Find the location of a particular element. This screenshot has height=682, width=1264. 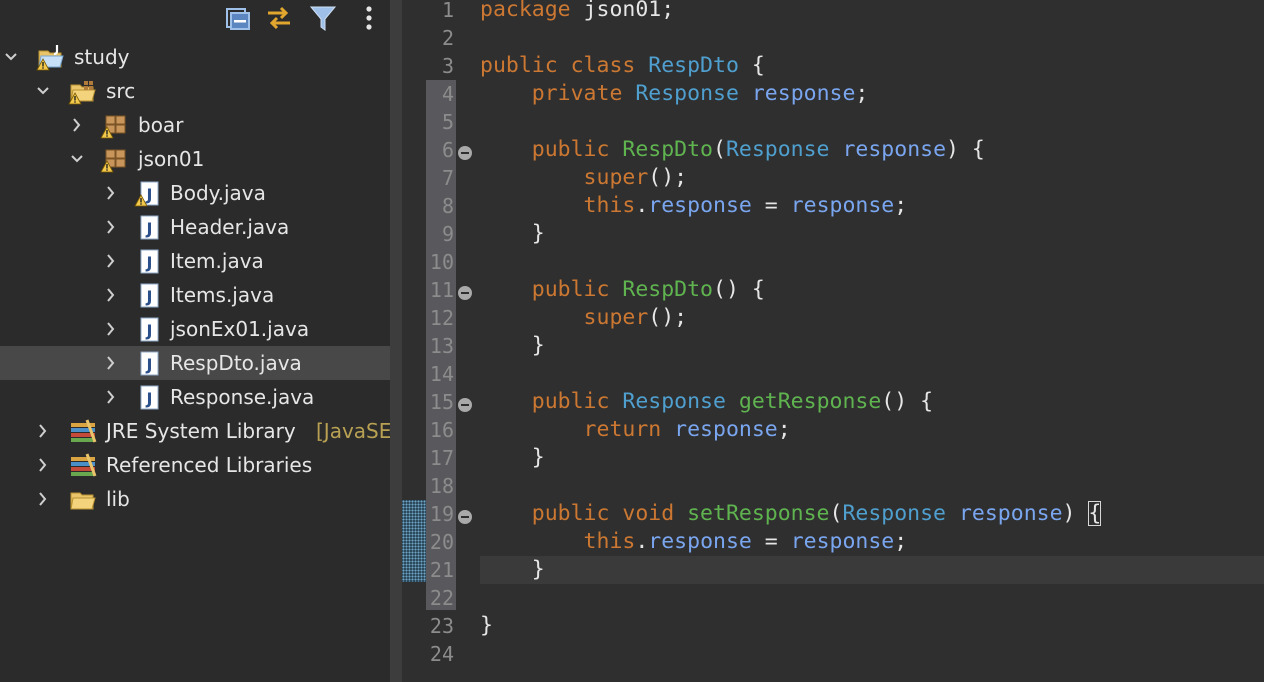

line-number: 10 is located at coordinates (441, 262).